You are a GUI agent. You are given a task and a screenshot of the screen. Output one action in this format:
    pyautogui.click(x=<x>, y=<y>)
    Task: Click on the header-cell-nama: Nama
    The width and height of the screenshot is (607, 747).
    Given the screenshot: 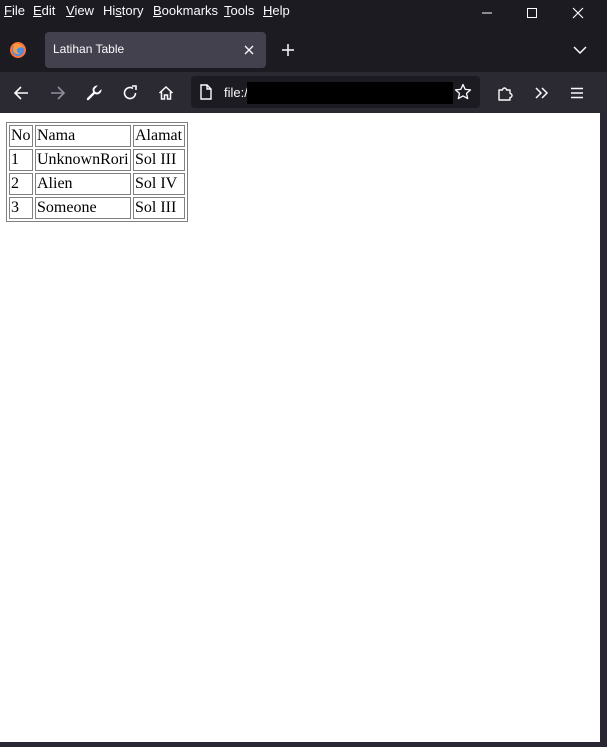 What is the action you would take?
    pyautogui.click(x=83, y=136)
    